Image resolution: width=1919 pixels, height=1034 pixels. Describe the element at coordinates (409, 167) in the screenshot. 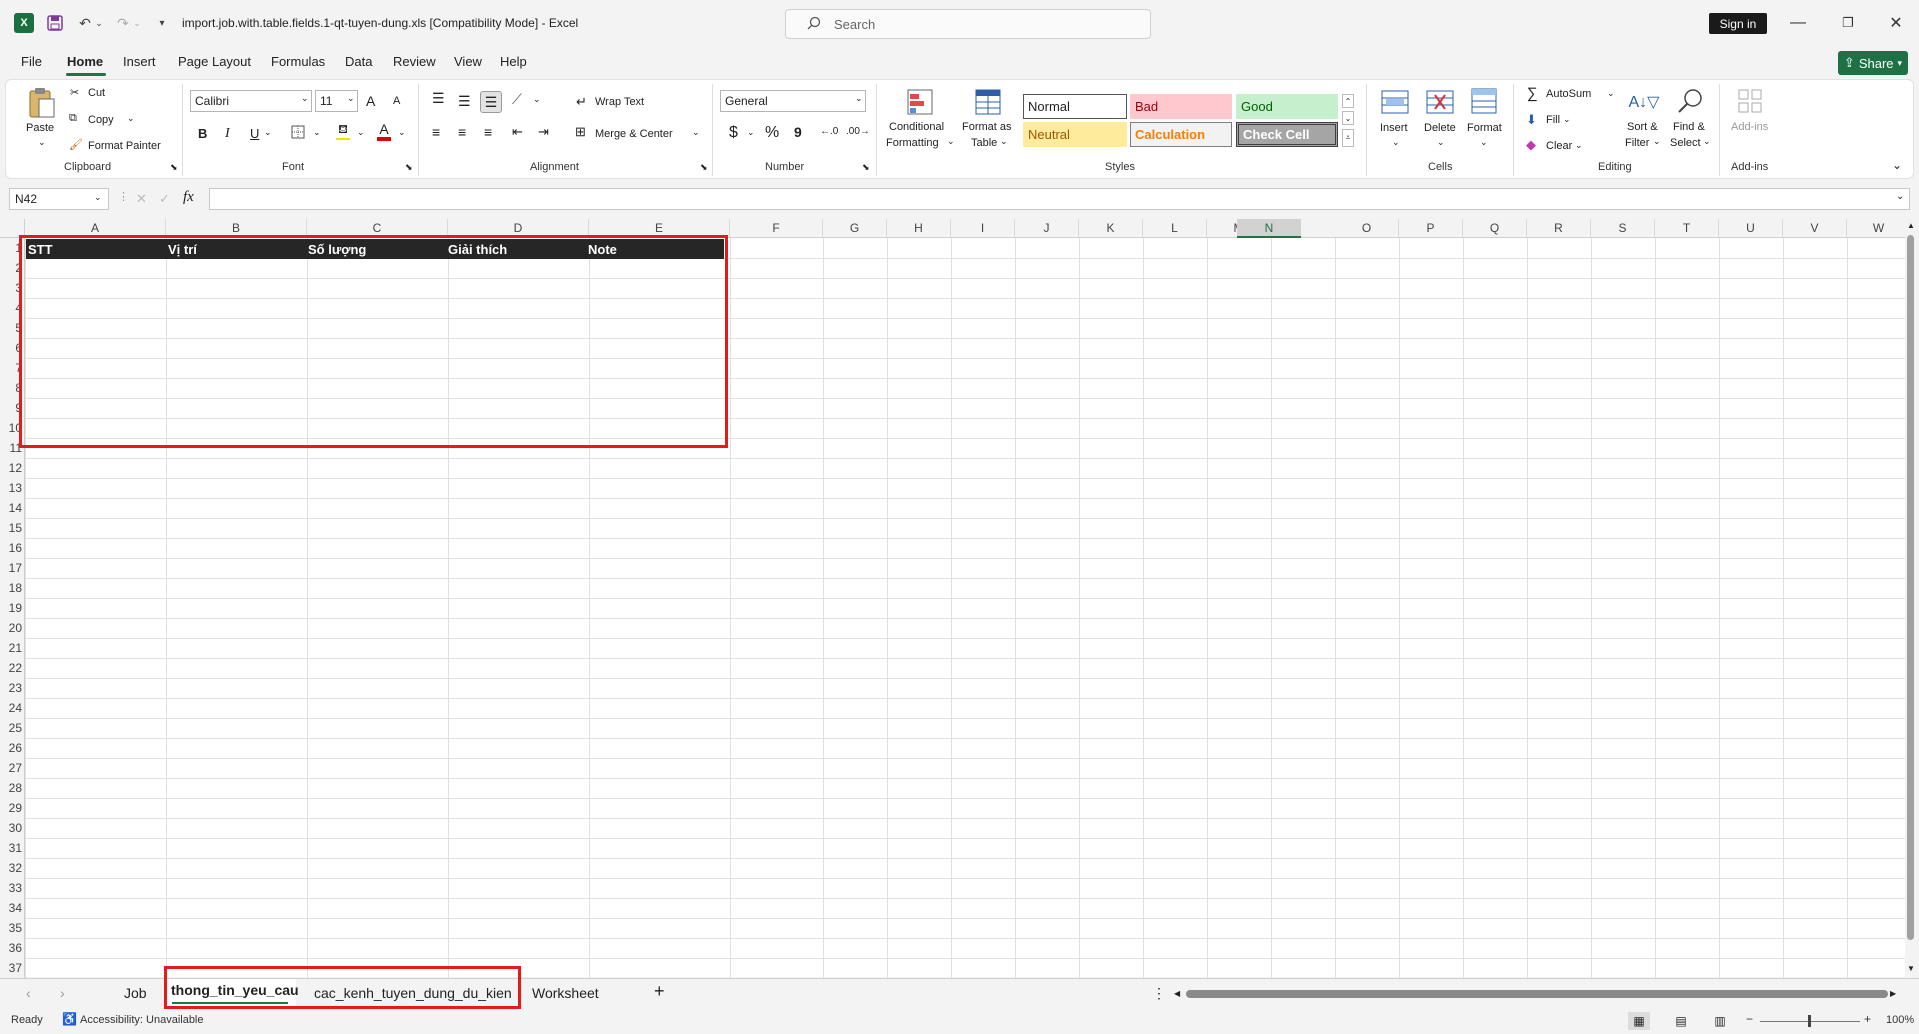

I see `font-launcher-icon: ⬊` at that location.